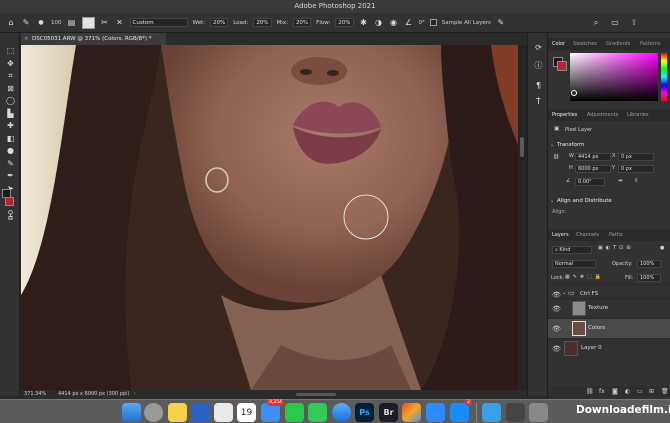 Image resolution: width=670 pixels, height=423 pixels. What do you see at coordinates (262, 22) in the screenshot?
I see `load-field: 20%` at bounding box center [262, 22].